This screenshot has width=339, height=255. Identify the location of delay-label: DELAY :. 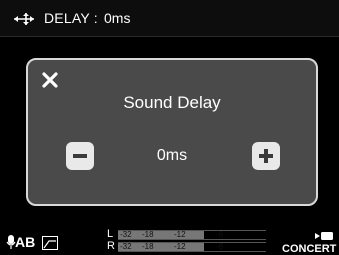
(71, 18).